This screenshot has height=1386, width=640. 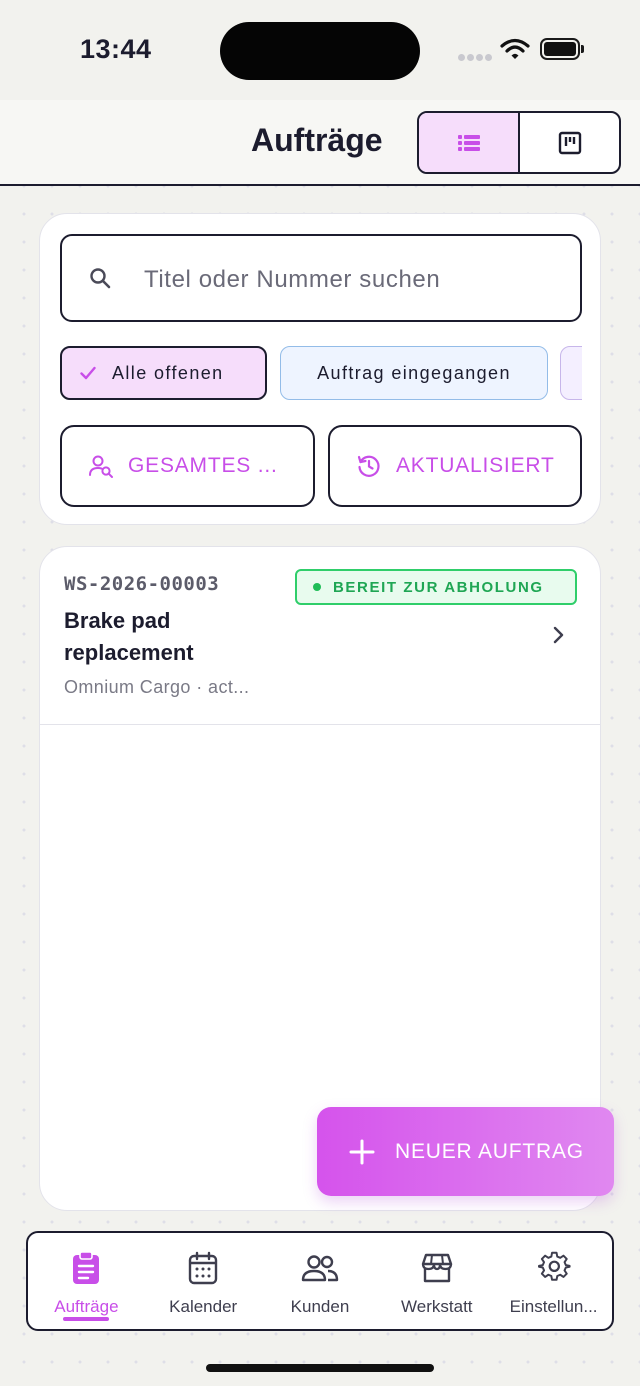 I want to click on status-time: 13:44, so click(x=116, y=49).